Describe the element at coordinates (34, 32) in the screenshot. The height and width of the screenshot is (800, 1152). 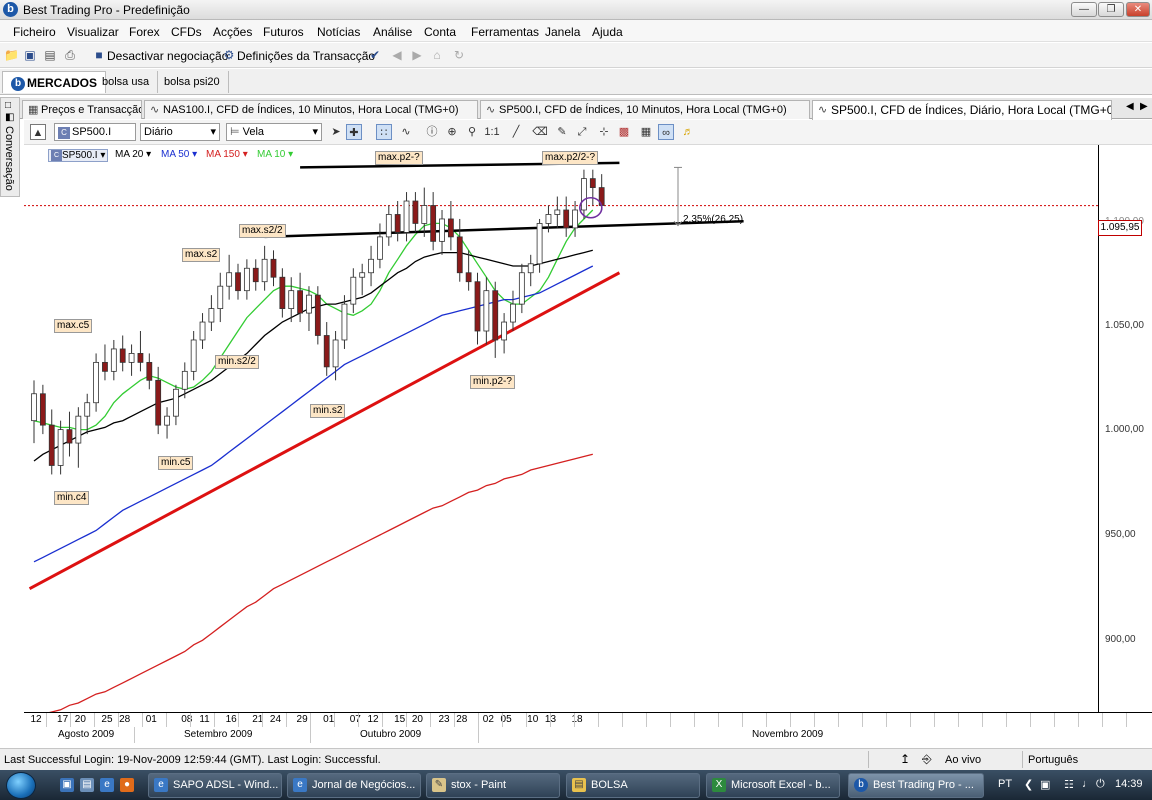
I see `menu-ficheiro: Ficheiro` at that location.